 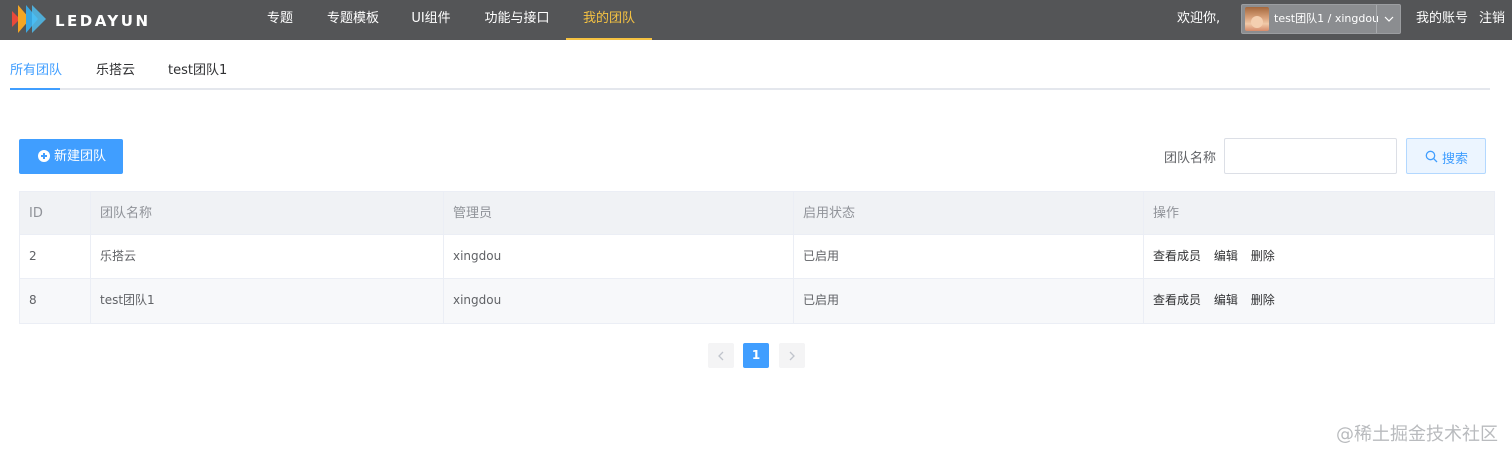 What do you see at coordinates (1190, 158) in the screenshot?
I see `team-name-label: 团队名称` at bounding box center [1190, 158].